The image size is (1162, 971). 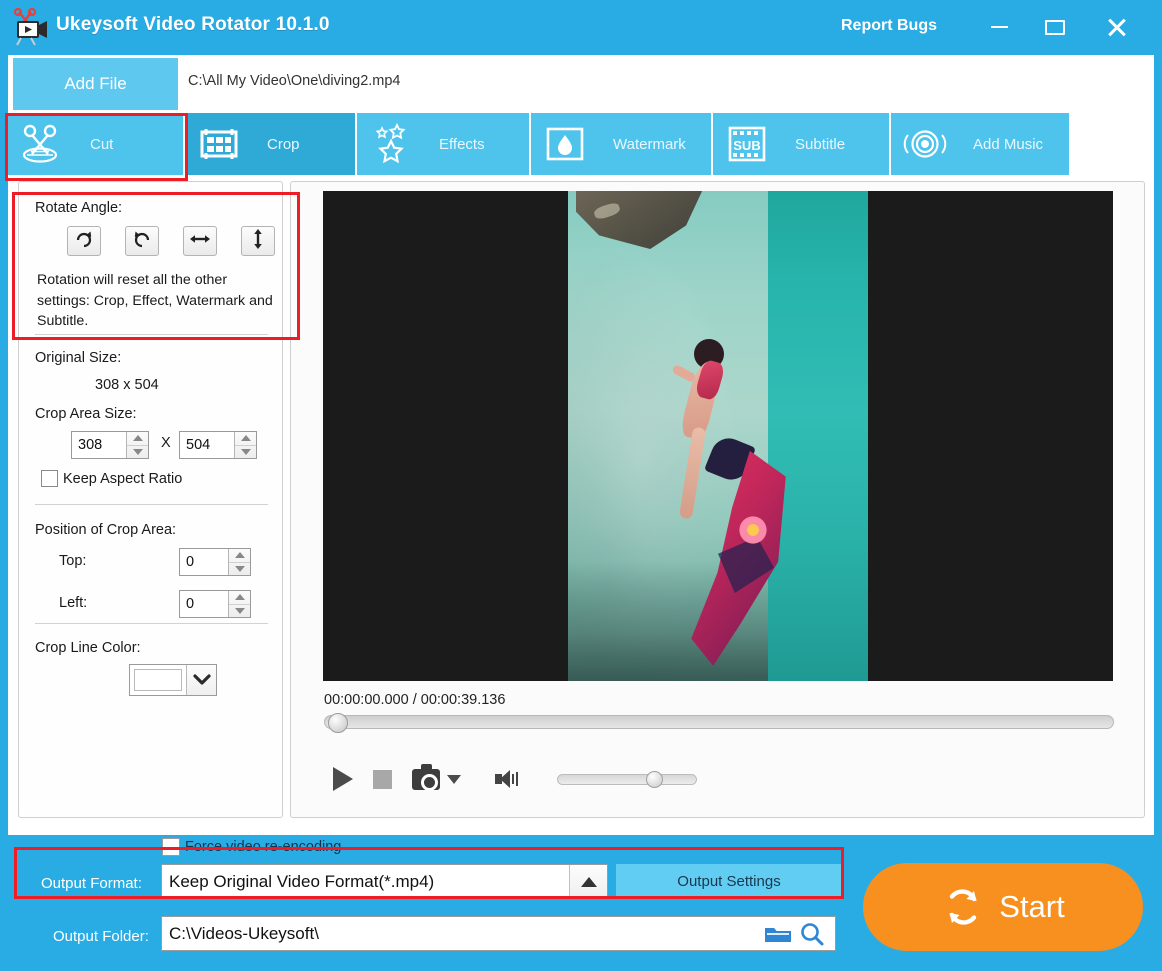 I want to click on maximize-button, so click(x=1055, y=27).